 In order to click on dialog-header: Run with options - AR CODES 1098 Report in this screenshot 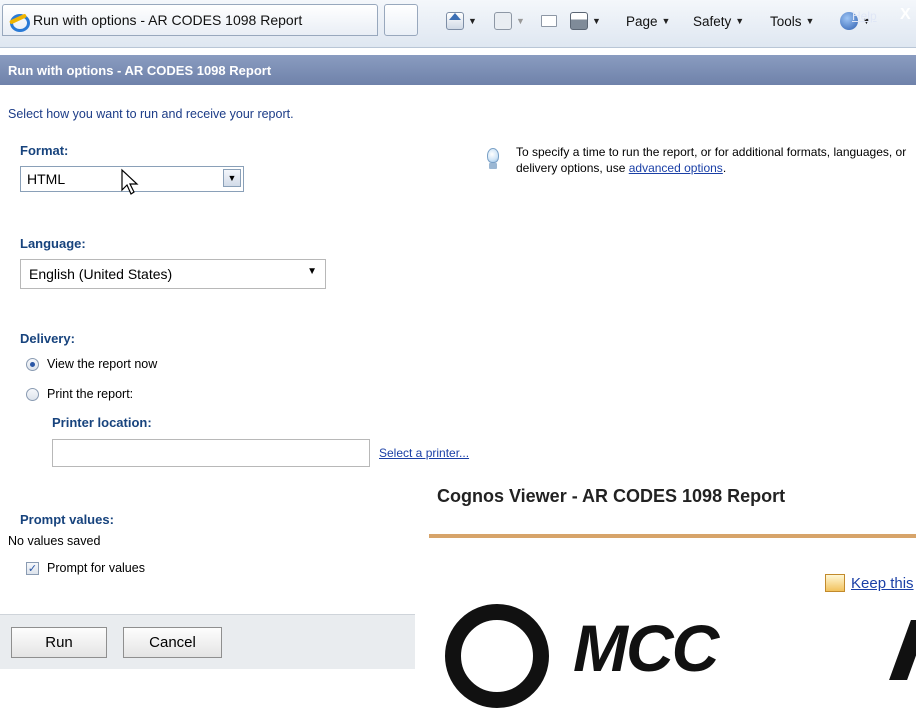, I will do `click(458, 70)`.